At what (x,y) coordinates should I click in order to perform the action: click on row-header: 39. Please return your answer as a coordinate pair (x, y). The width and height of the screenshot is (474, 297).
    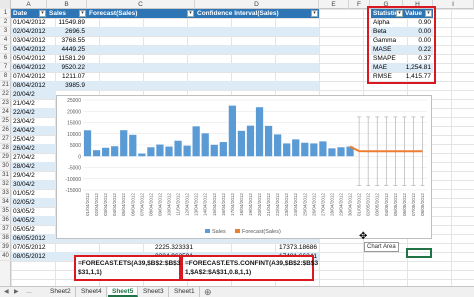
    Looking at the image, I should click on (5, 247).